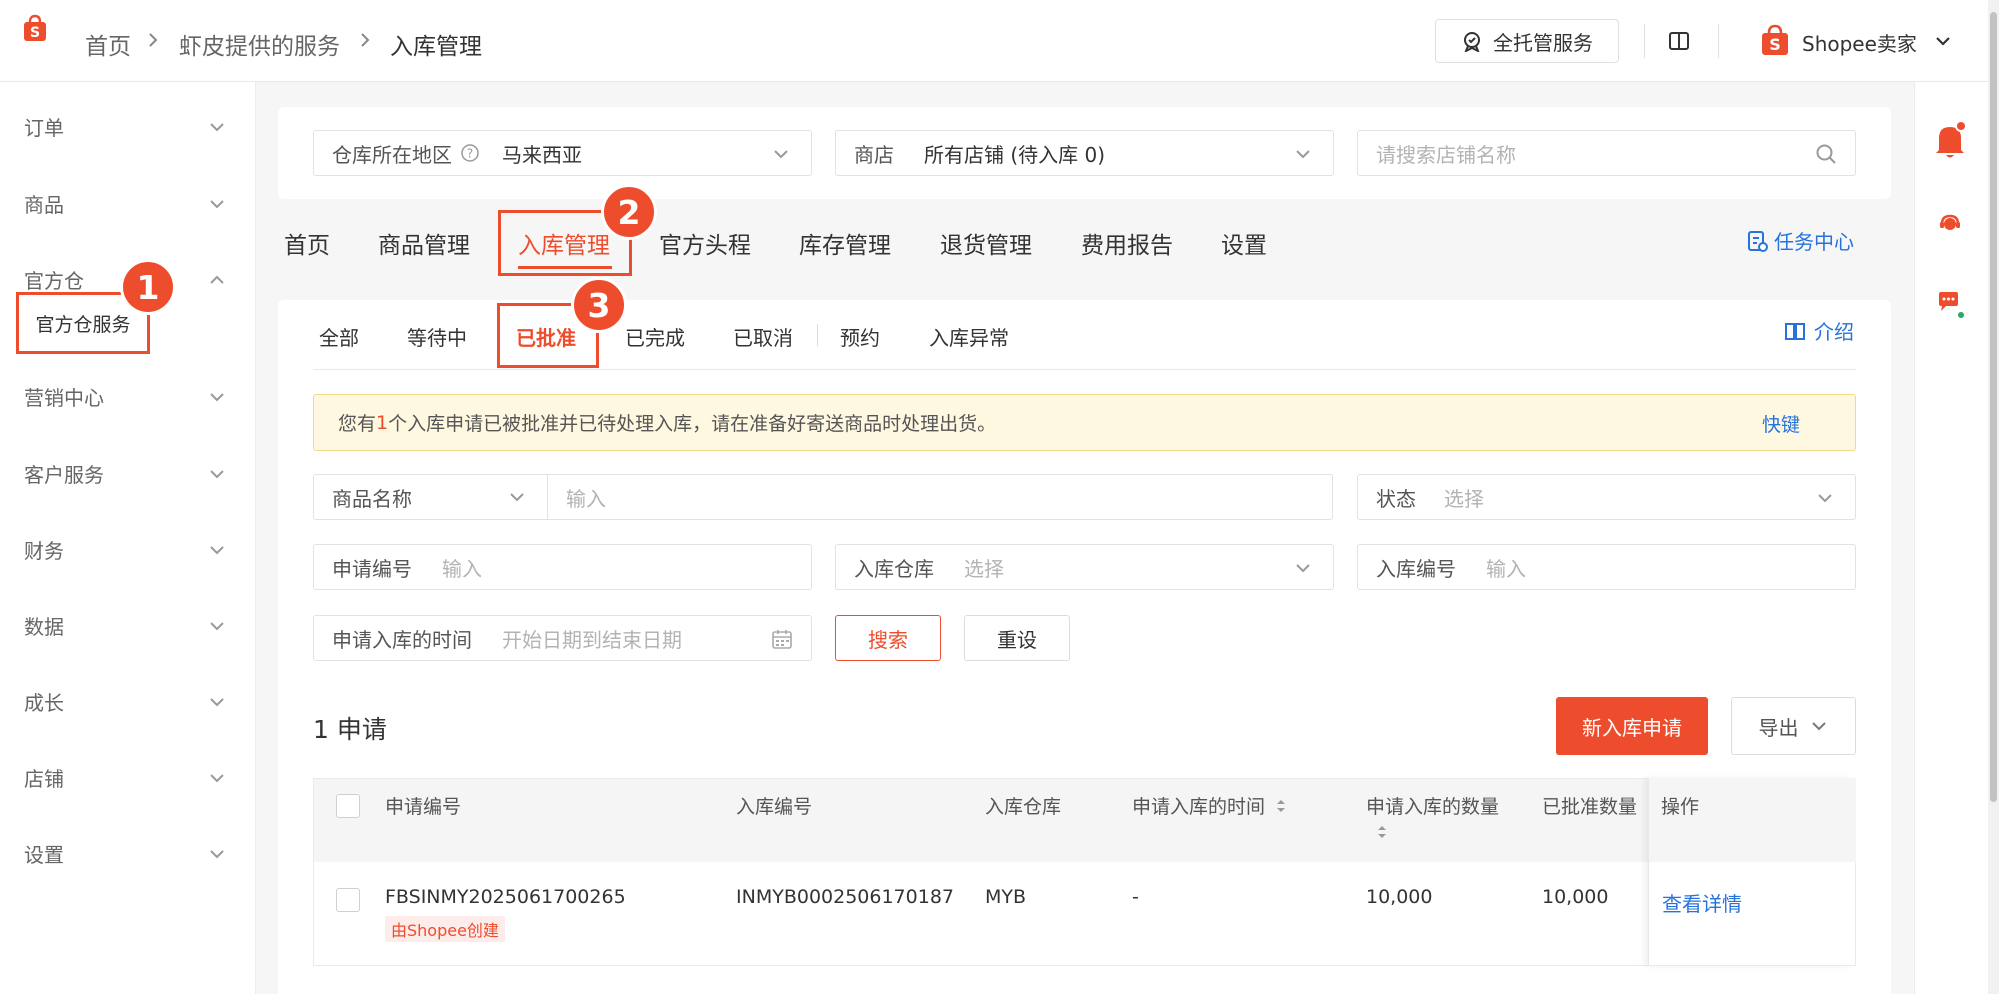 Image resolution: width=1999 pixels, height=994 pixels. Describe the element at coordinates (470, 153) in the screenshot. I see `help-icon: ?` at that location.